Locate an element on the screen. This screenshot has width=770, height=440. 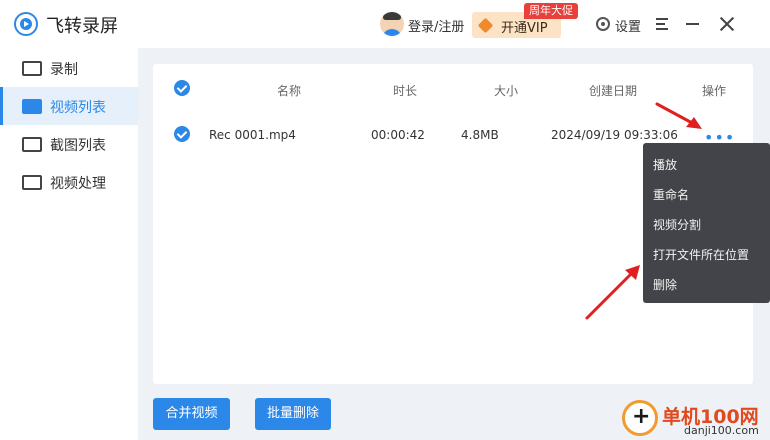
sidebar-item-label: 视频列表 is located at coordinates (78, 108).